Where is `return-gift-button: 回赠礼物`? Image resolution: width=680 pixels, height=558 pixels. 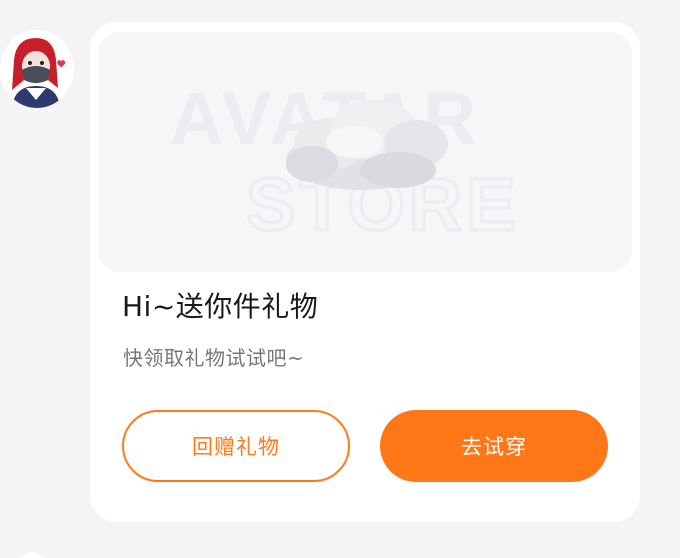
return-gift-button: 回赠礼物 is located at coordinates (236, 446).